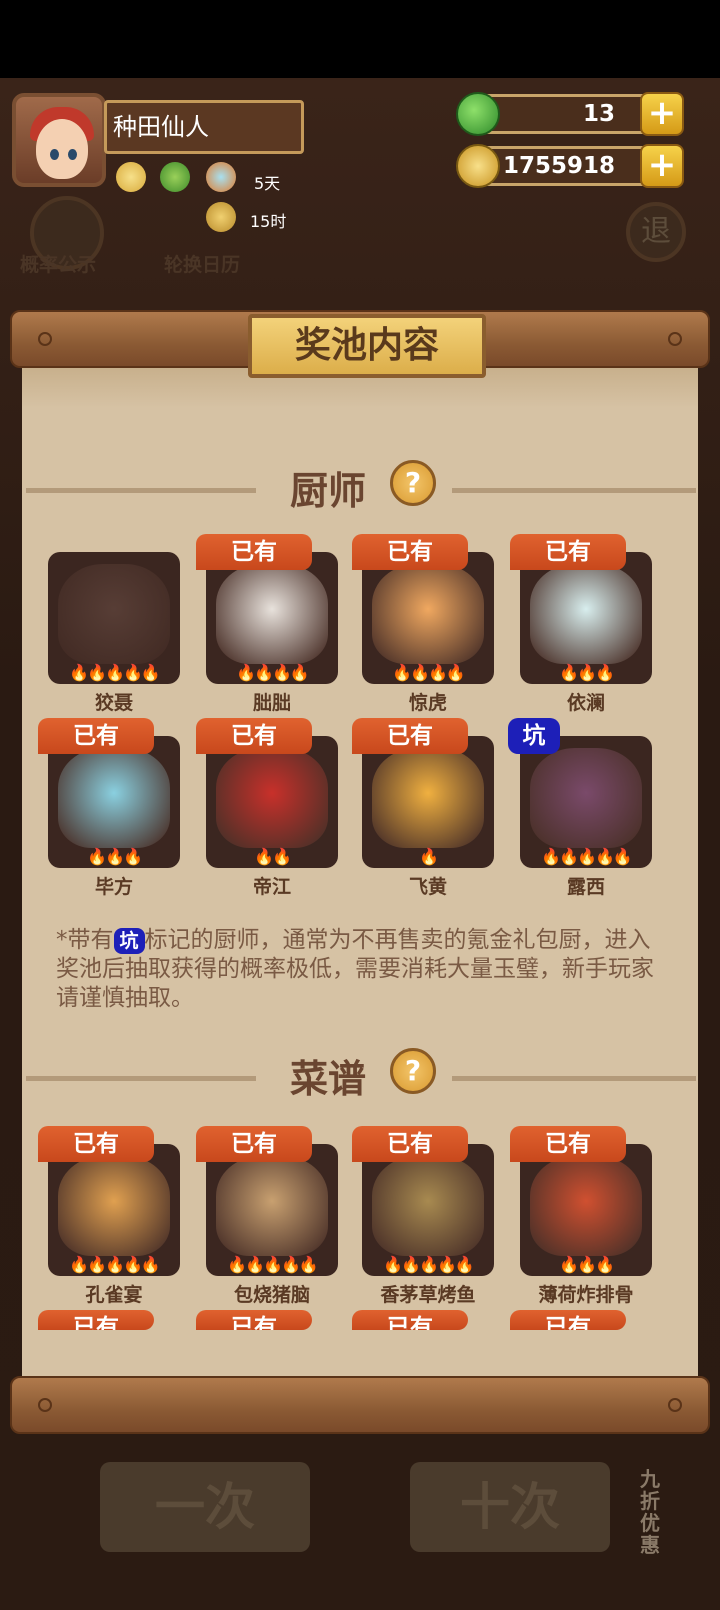 This screenshot has width=720, height=1610. What do you see at coordinates (271, 1295) in the screenshot?
I see `recipe-name: 包烧猪脑` at bounding box center [271, 1295].